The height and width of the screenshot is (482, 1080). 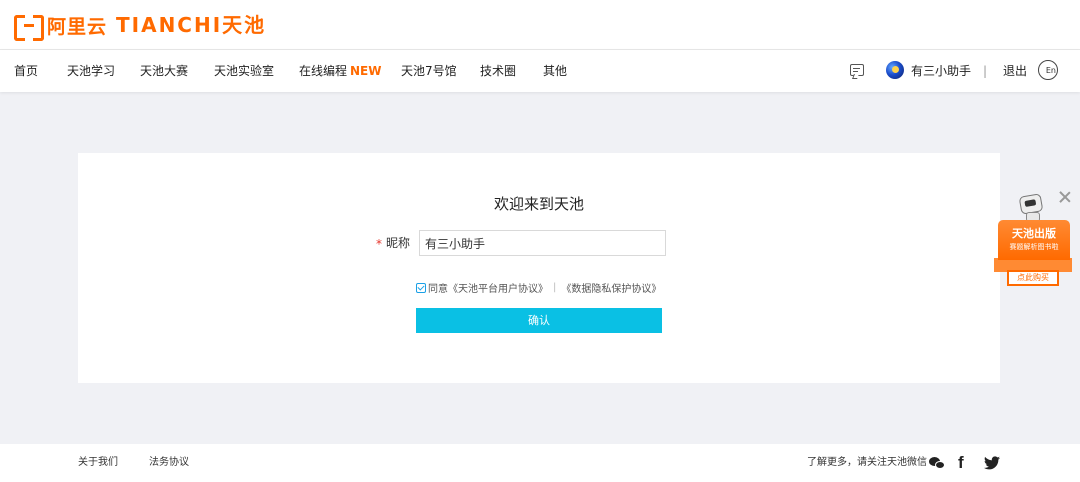 What do you see at coordinates (540, 463) in the screenshot?
I see `footer: 关于我们 法务协议 了解更多，请关注天池微信 f` at bounding box center [540, 463].